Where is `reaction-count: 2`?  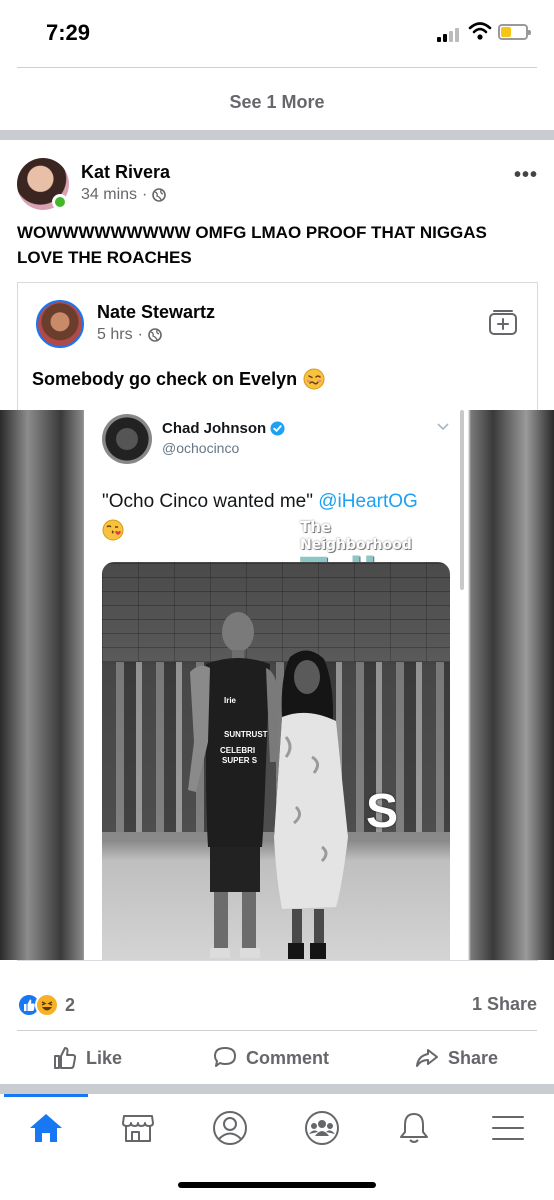
reaction-count: 2 is located at coordinates (70, 1004).